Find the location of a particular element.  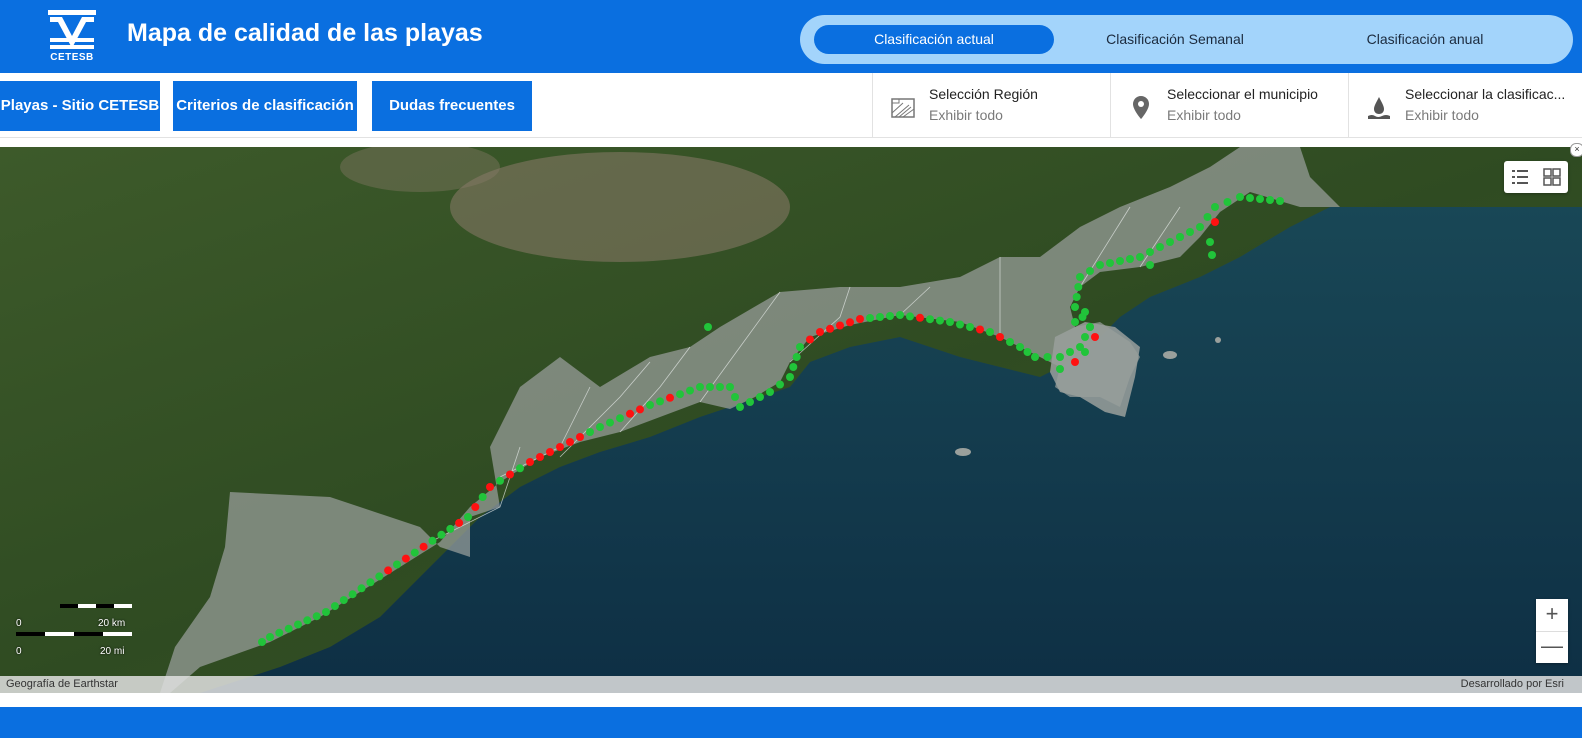

dudas-button: Dudas frecuentes is located at coordinates (452, 106).